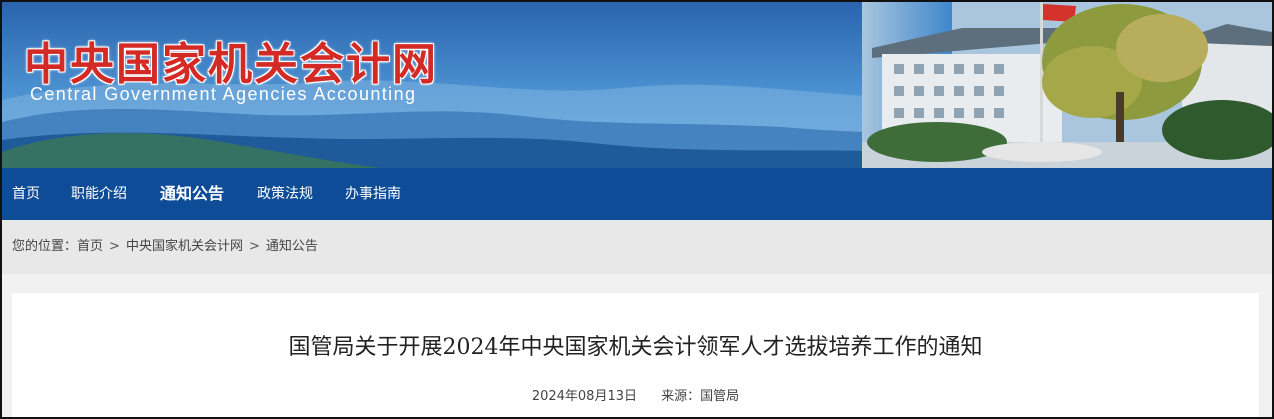 This screenshot has height=419, width=1274. Describe the element at coordinates (99, 194) in the screenshot. I see `nav-item-functions: 职能介绍` at that location.